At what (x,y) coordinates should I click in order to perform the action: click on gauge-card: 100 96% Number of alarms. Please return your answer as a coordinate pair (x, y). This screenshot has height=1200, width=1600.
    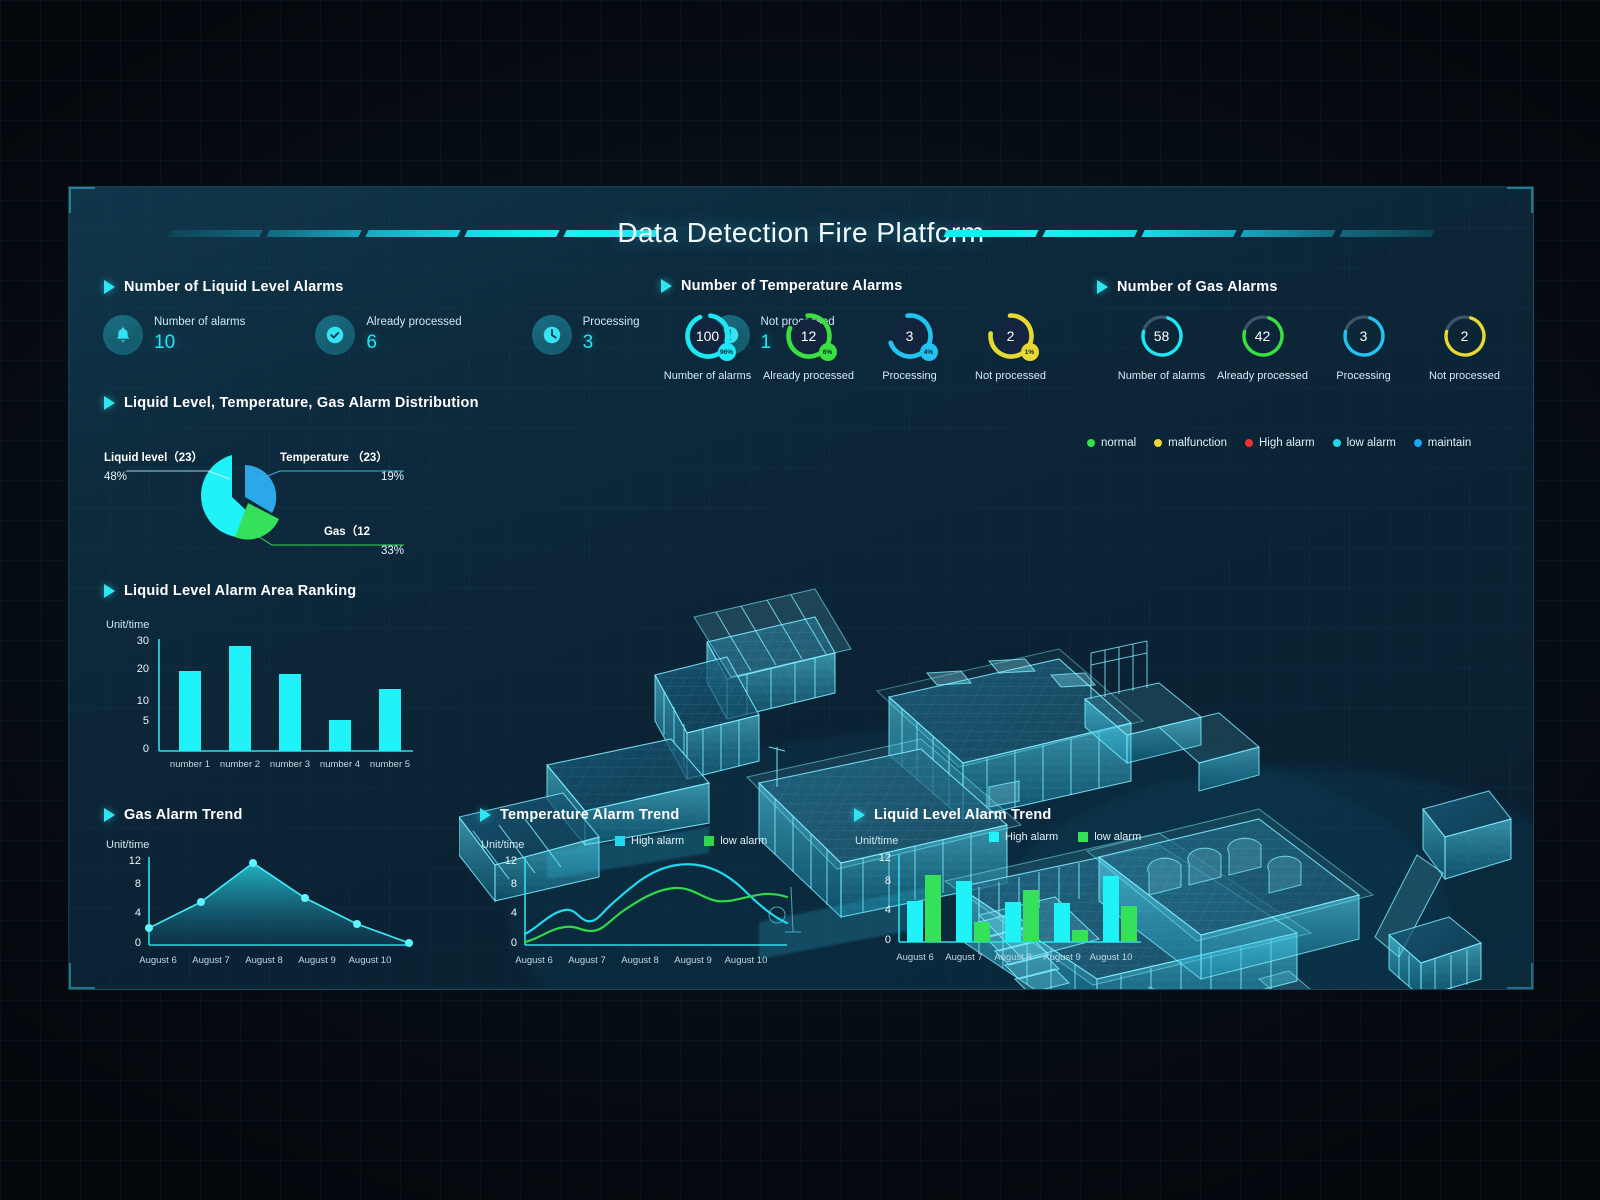
    Looking at the image, I should click on (707, 346).